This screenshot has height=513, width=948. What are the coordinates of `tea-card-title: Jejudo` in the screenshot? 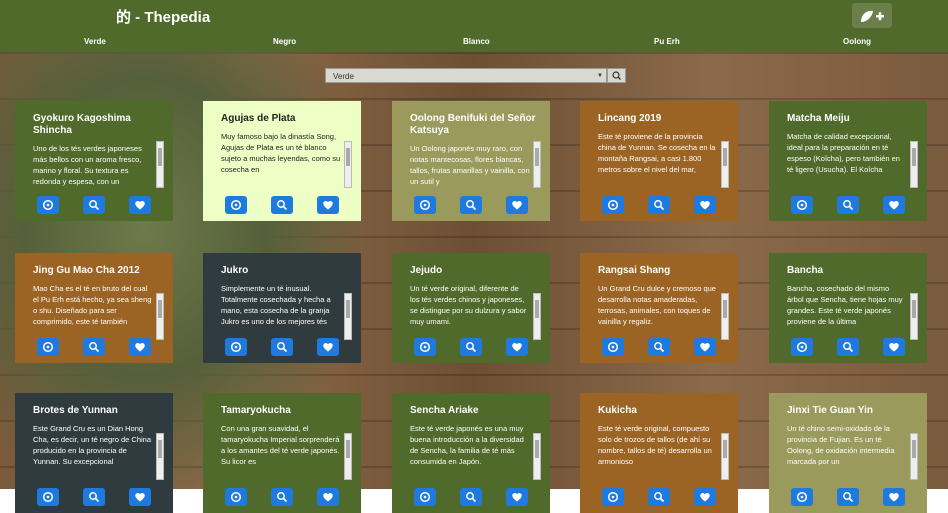 It's located at (476, 271).